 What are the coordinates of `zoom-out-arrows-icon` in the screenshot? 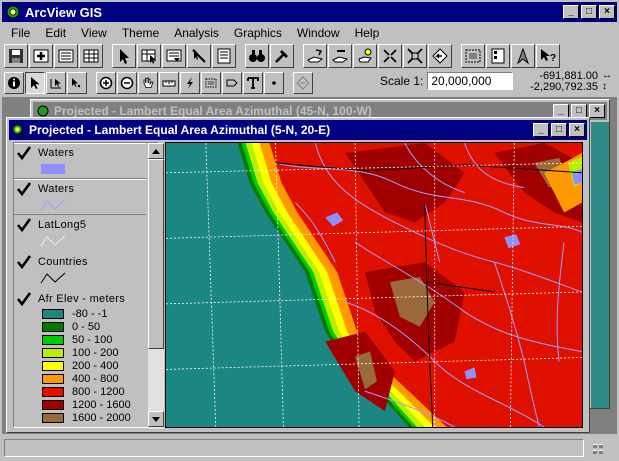 It's located at (415, 56).